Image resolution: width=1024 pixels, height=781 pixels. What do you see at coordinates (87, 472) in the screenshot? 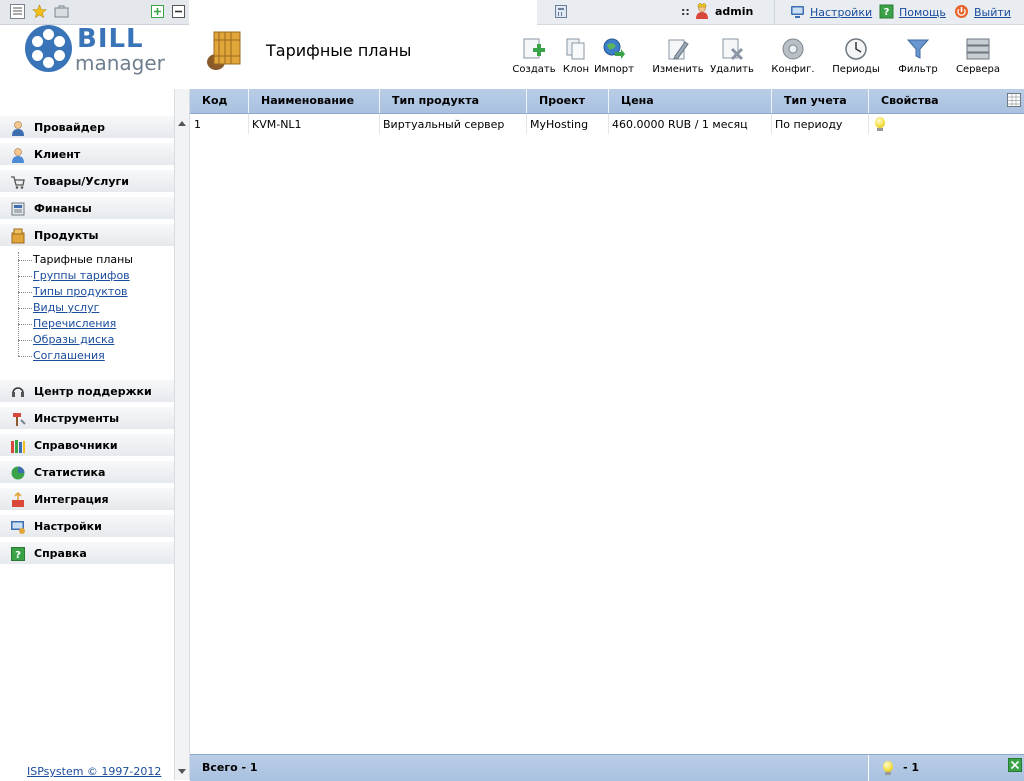
I see `sidebar-item-statistics: Статистика` at bounding box center [87, 472].